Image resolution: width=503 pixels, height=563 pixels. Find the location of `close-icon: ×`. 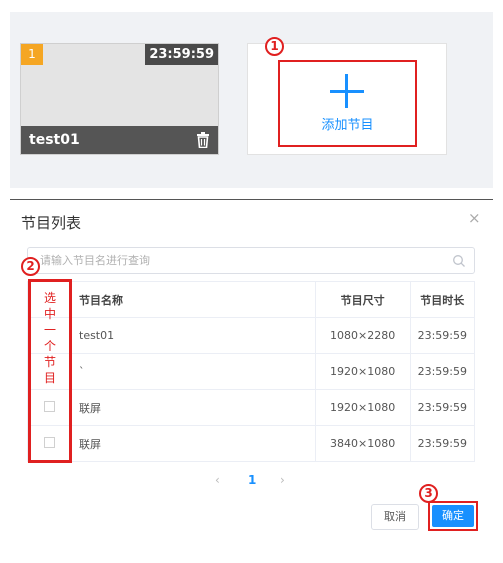

close-icon: × is located at coordinates (474, 218).